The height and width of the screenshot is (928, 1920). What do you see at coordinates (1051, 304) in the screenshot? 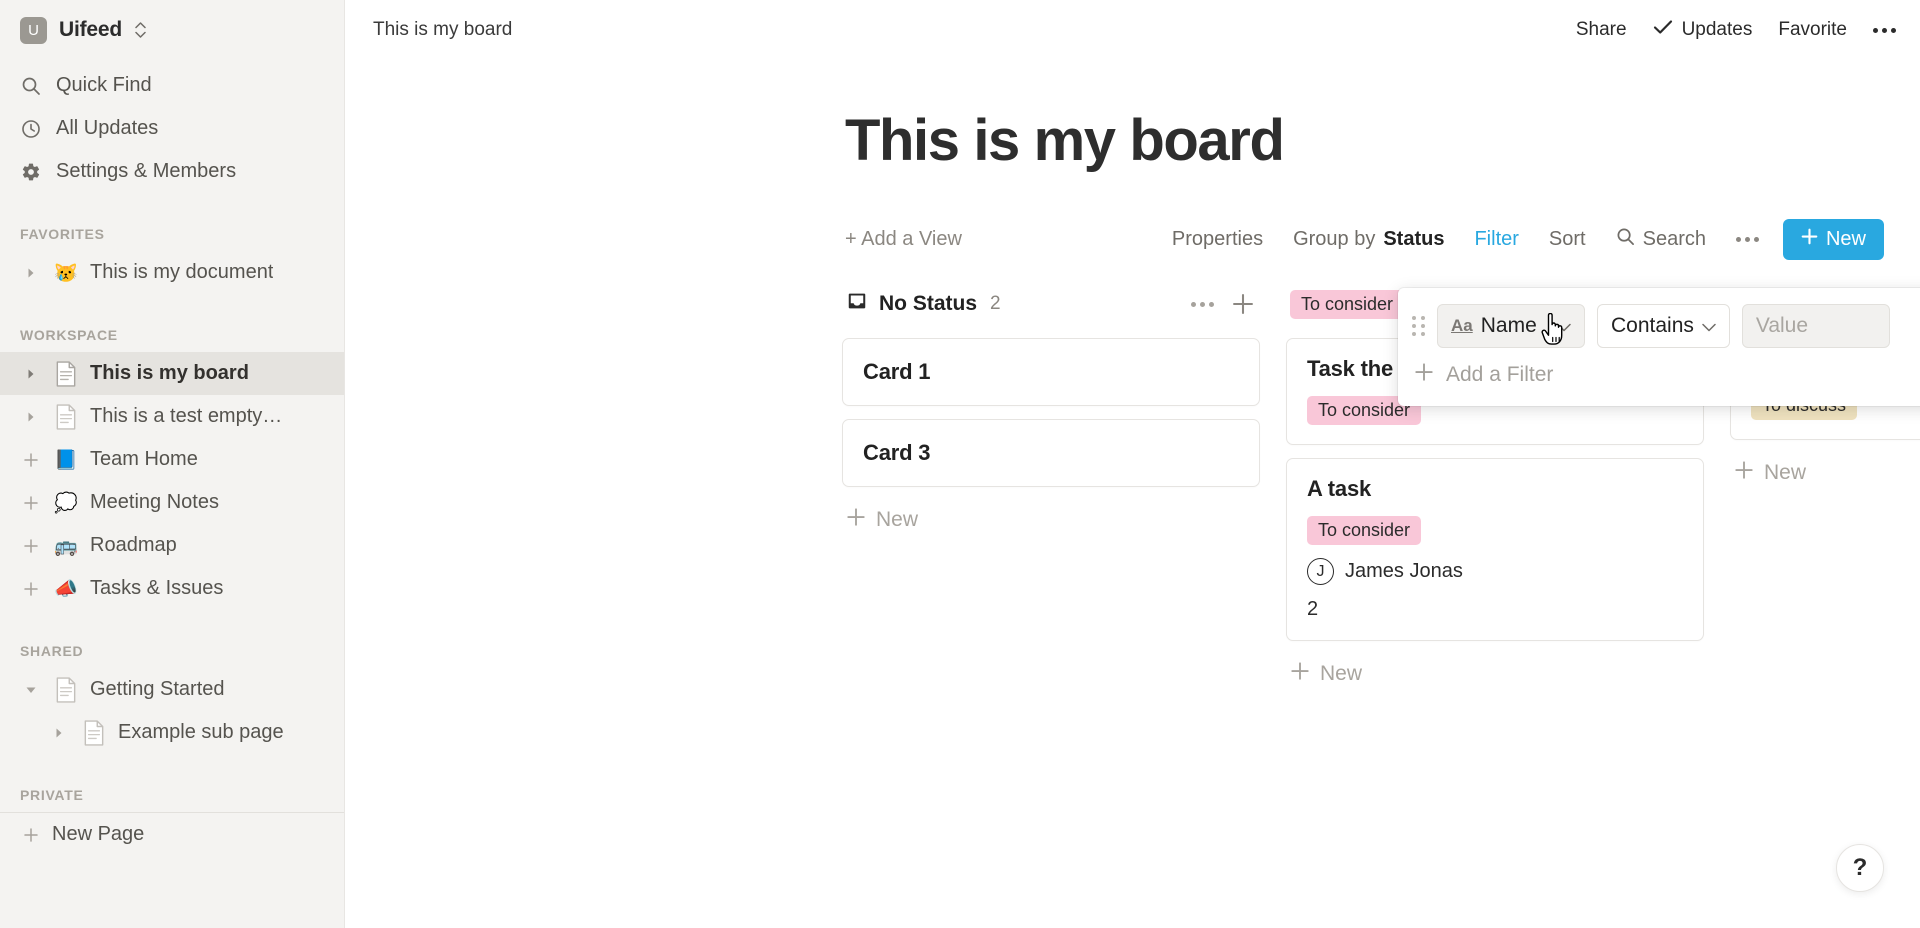
I see `column-header: No Status 2` at bounding box center [1051, 304].